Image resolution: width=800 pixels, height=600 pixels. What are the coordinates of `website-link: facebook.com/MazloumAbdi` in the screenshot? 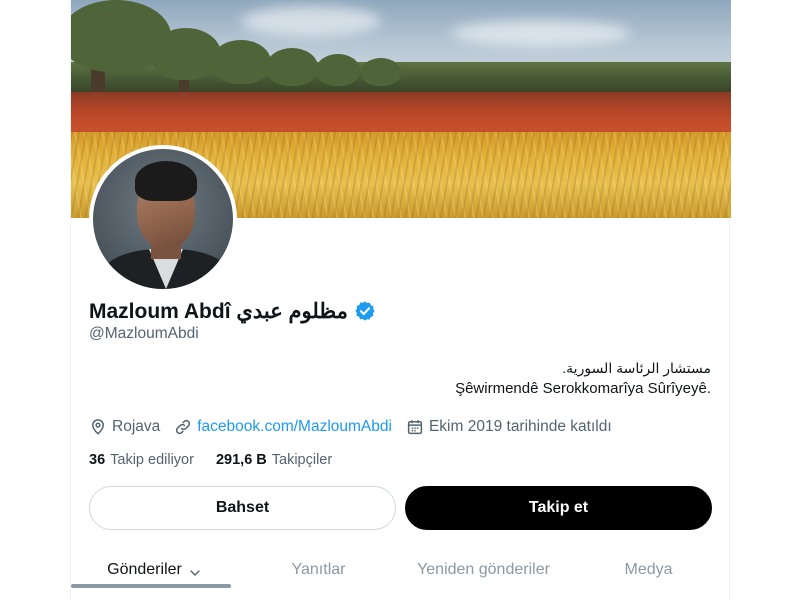 It's located at (294, 427).